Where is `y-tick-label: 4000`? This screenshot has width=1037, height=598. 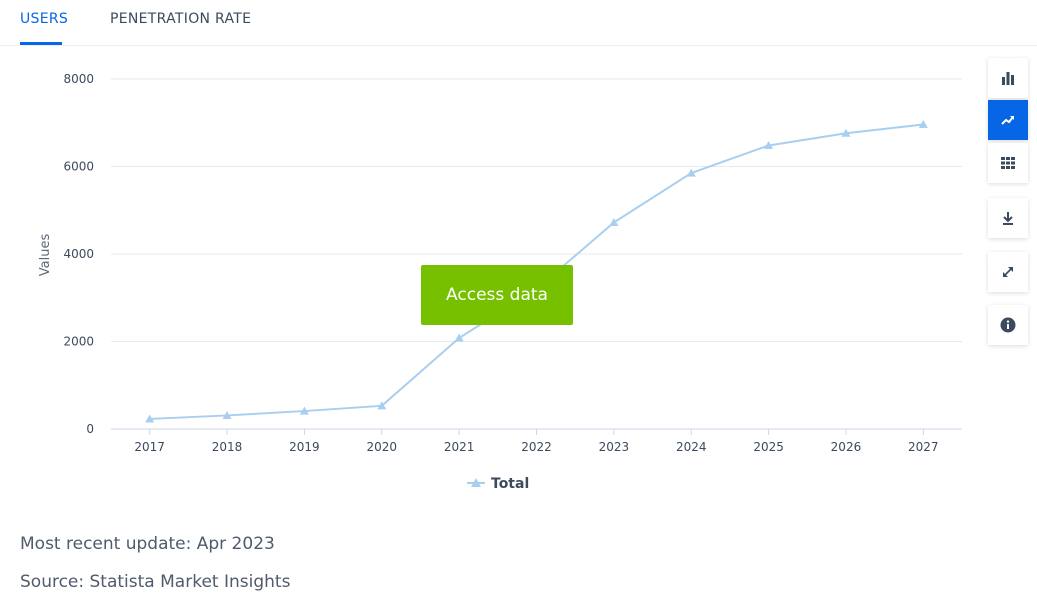
y-tick-label: 4000 is located at coordinates (78, 254).